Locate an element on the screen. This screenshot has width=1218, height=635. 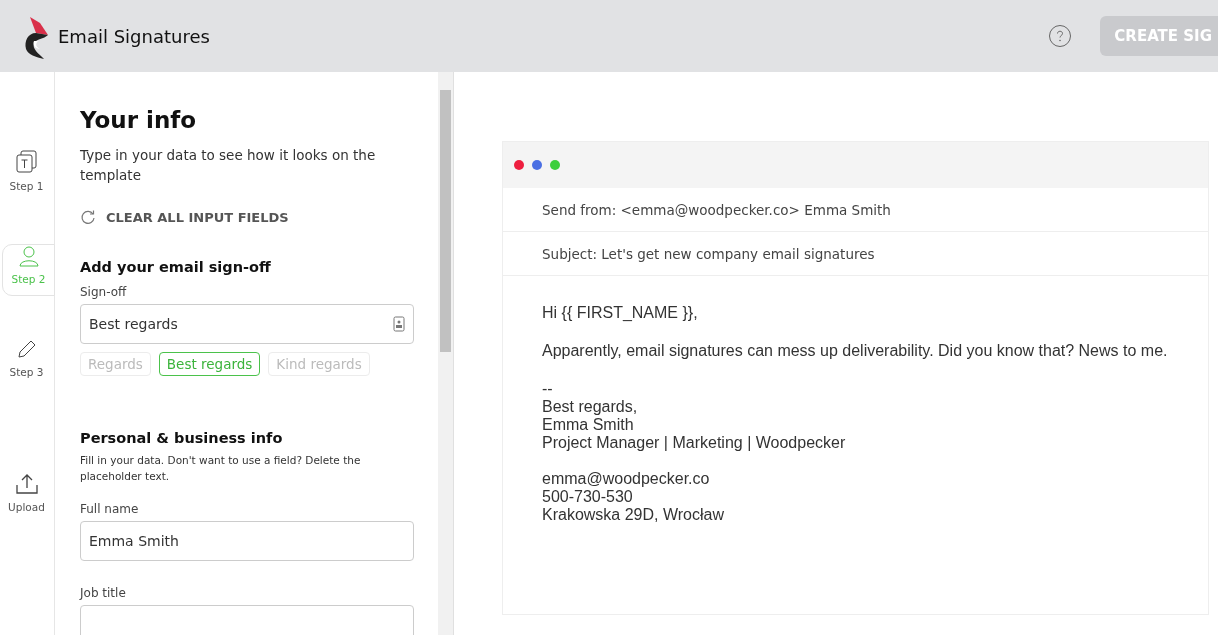
step-tab: Upload is located at coordinates (26, 499).